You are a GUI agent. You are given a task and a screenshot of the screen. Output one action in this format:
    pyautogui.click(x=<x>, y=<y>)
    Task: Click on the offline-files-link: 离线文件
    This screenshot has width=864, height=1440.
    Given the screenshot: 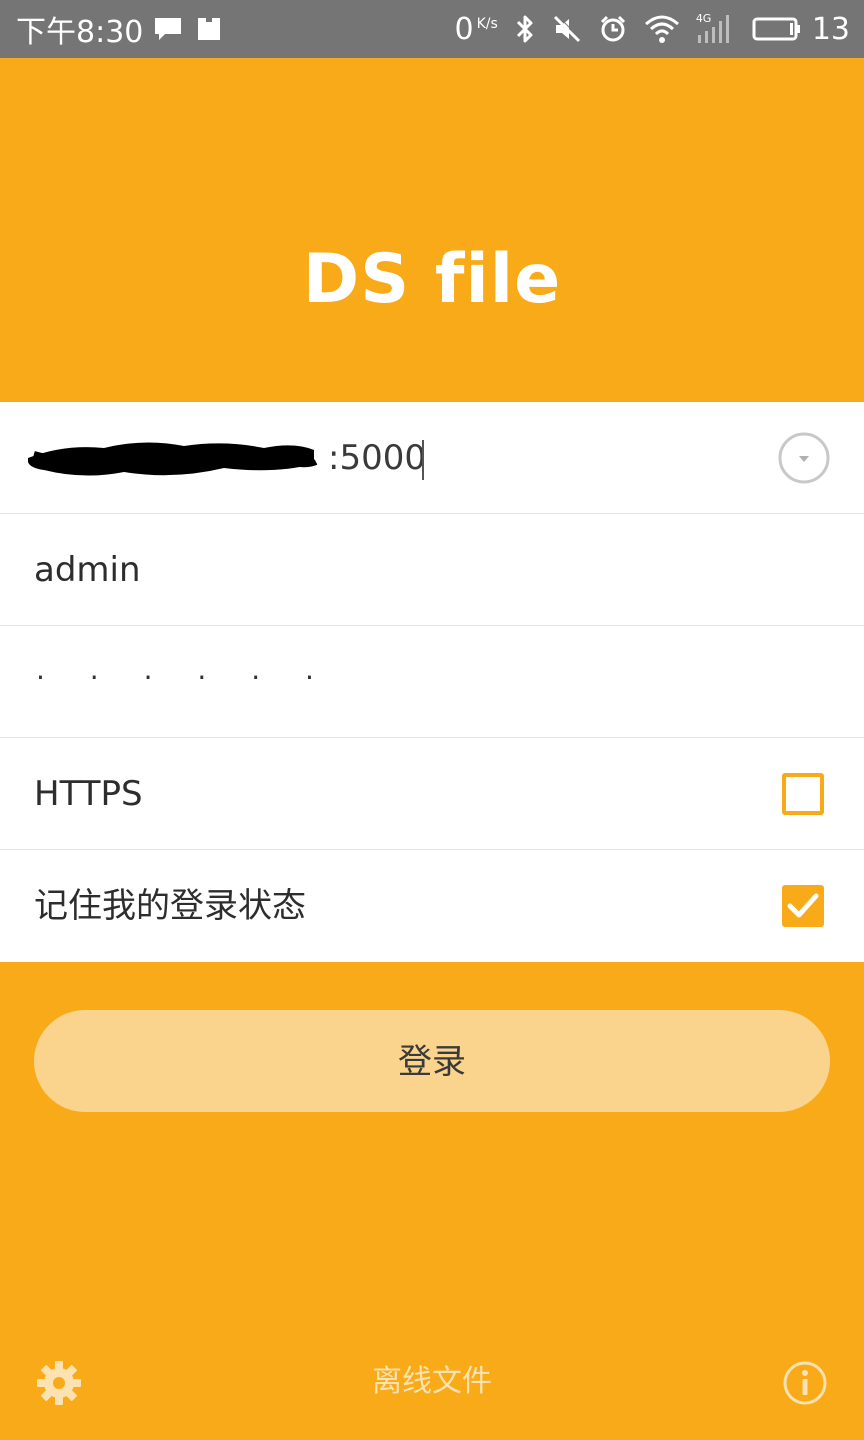 What is the action you would take?
    pyautogui.click(x=432, y=1382)
    